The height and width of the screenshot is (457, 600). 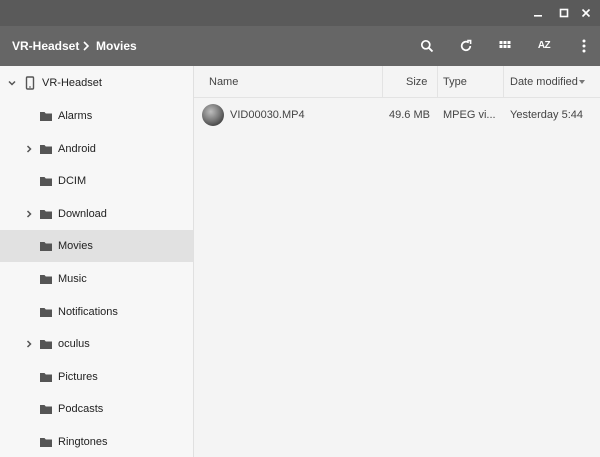 I want to click on sidebar-item-label: DCIM, so click(x=72, y=181).